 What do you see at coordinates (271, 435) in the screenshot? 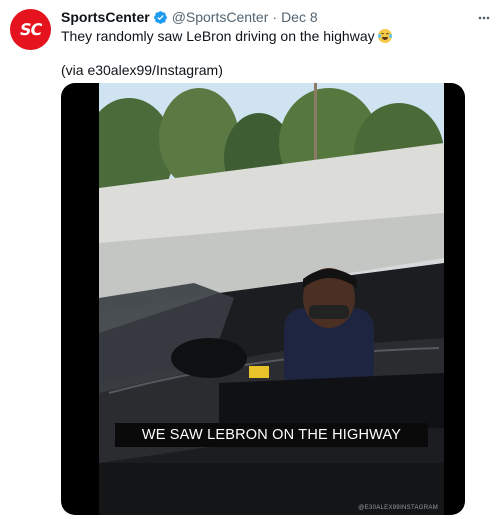
I see `video-caption: WE SAW LEBRON ON THE HIGHWAY` at bounding box center [271, 435].